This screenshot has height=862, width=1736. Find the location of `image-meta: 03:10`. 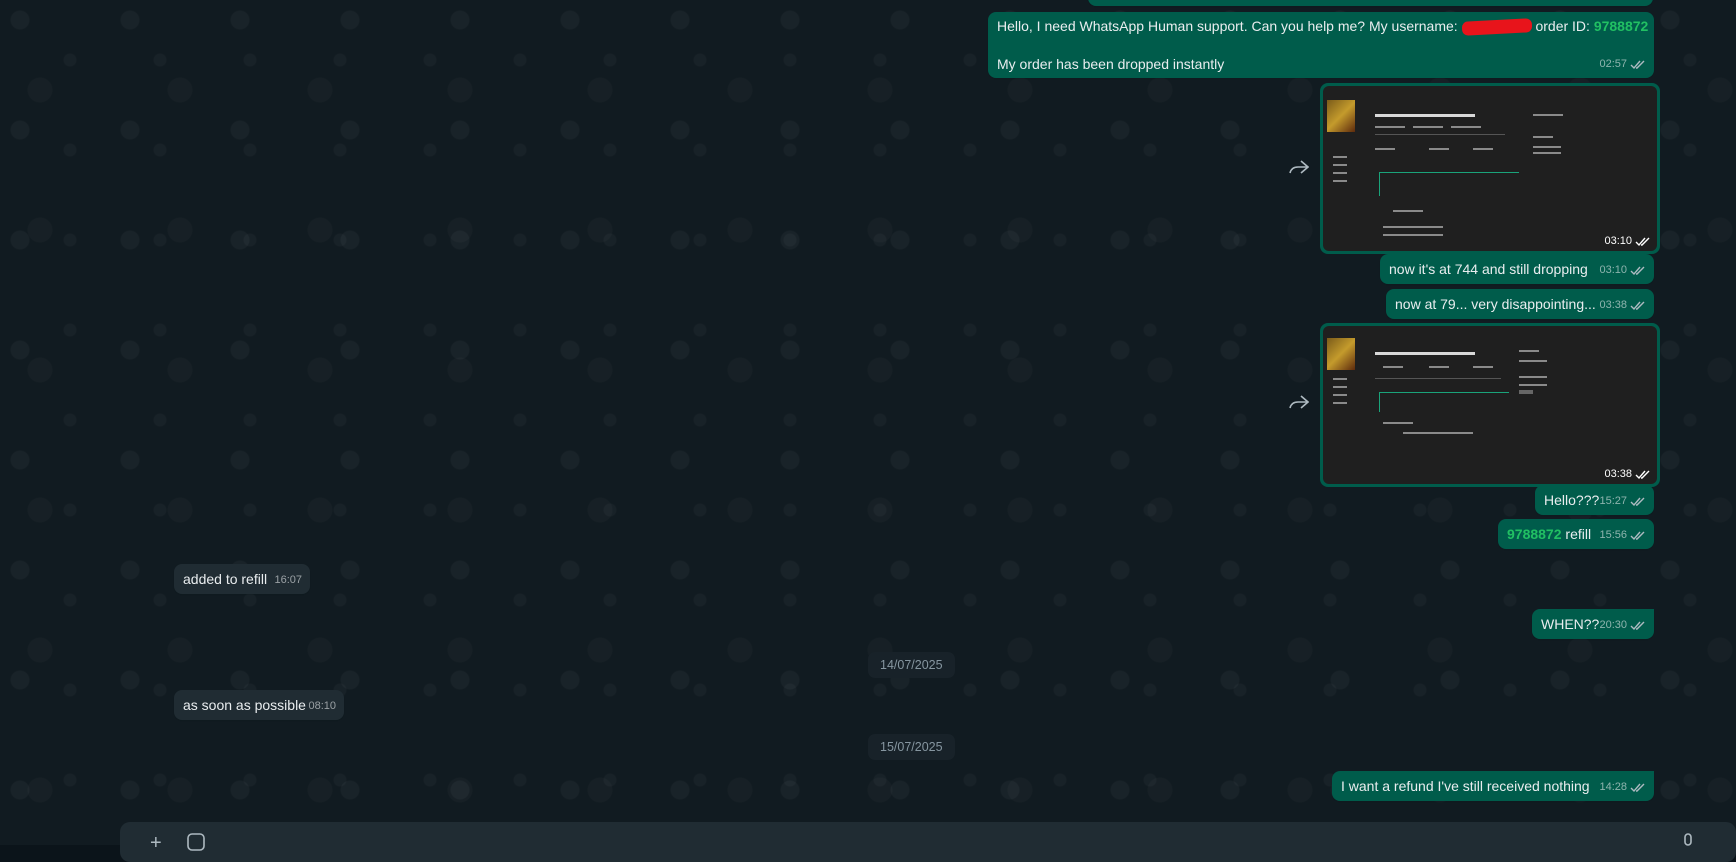

image-meta: 03:10 is located at coordinates (1627, 241).